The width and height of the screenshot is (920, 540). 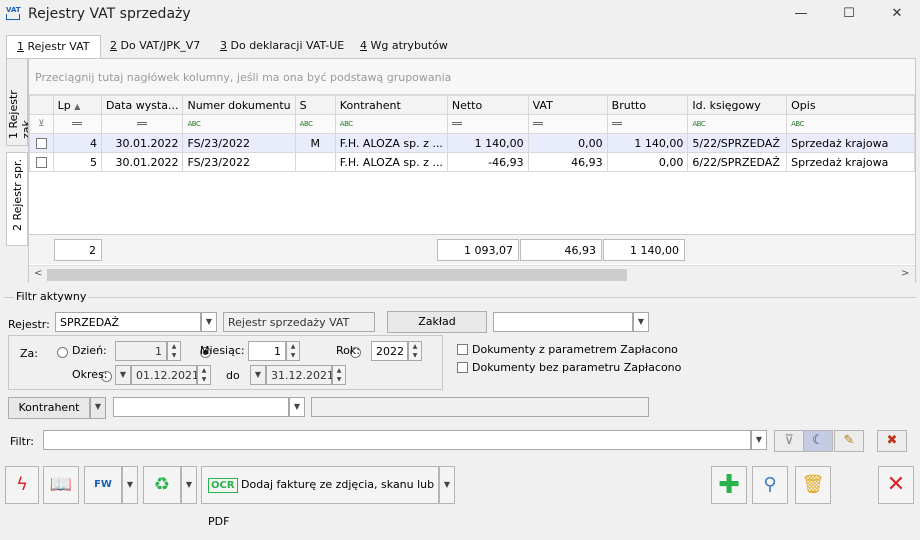 I want to click on tab-do-deklaracji-vat-ue: 3 Do deklaracji VAT-UE, so click(x=282, y=46).